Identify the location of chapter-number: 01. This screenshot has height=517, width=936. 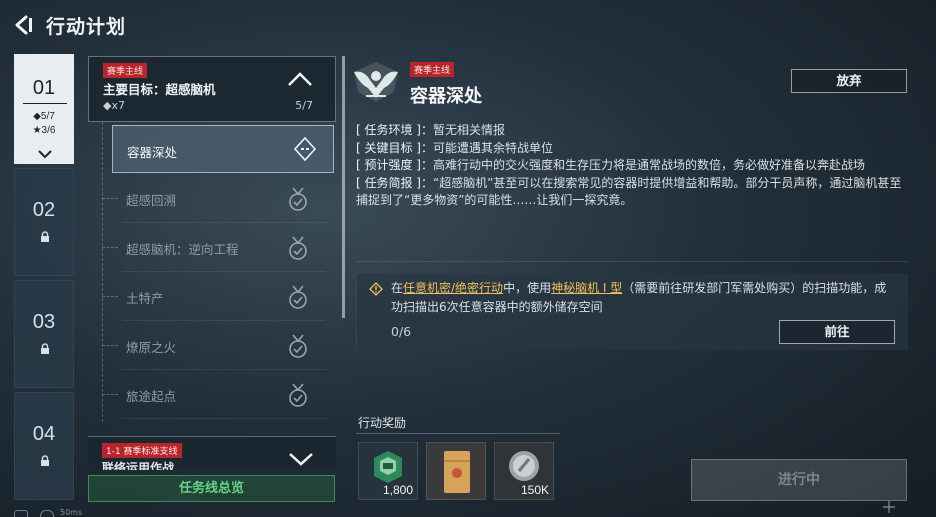
(44, 88).